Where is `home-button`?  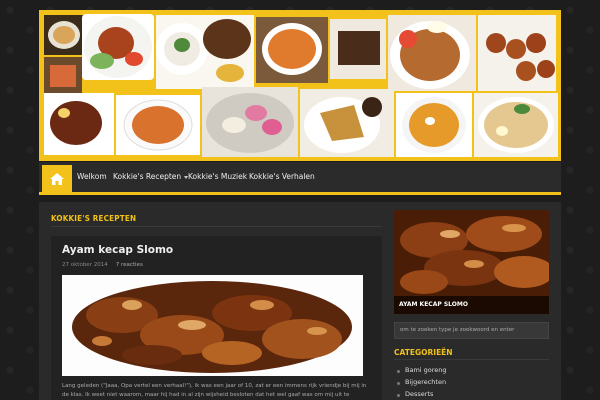 home-button is located at coordinates (57, 178).